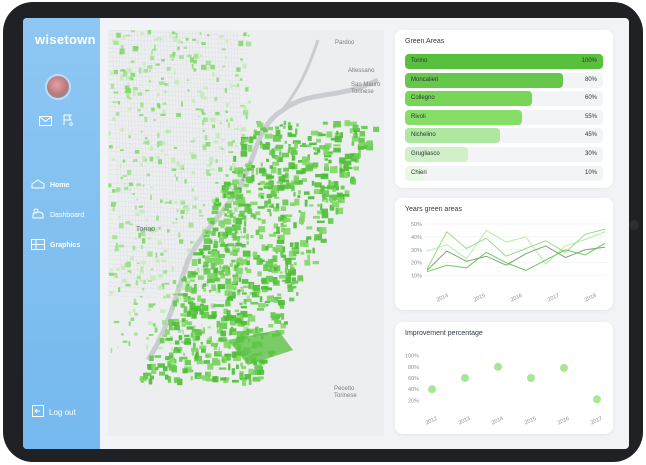  Describe the element at coordinates (504, 99) in the screenshot. I see `green-area-row: Collegno 60%` at that location.